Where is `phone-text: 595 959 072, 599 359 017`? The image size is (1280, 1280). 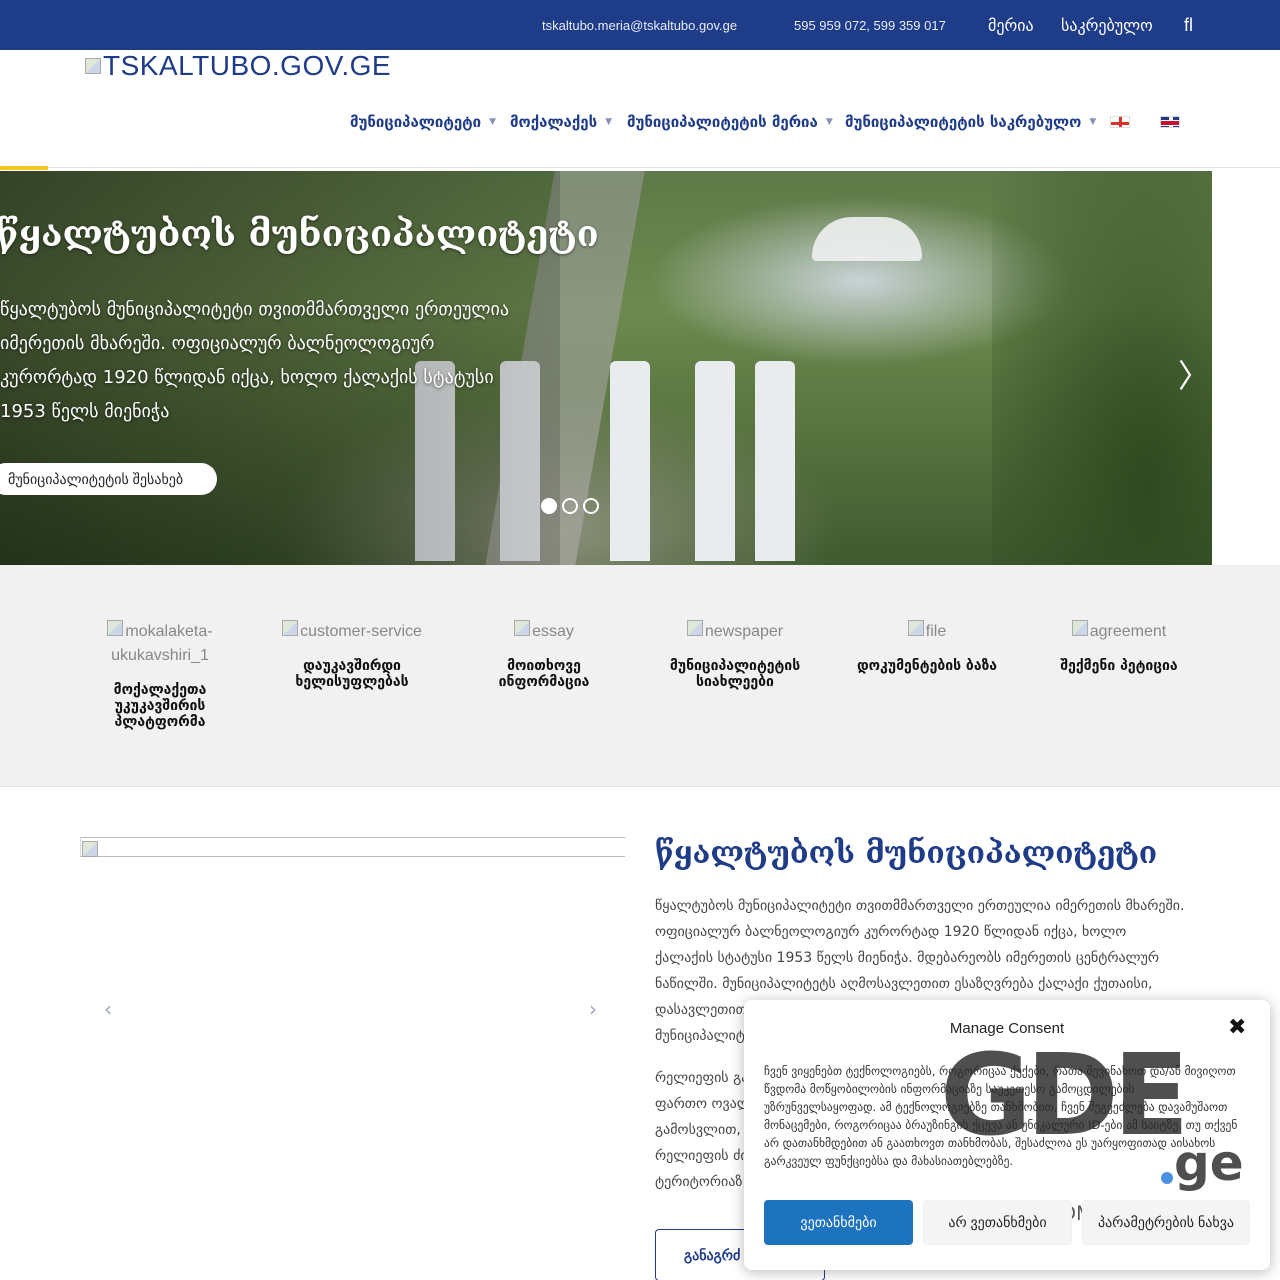
phone-text: 595 959 072, 599 359 017 is located at coordinates (870, 25).